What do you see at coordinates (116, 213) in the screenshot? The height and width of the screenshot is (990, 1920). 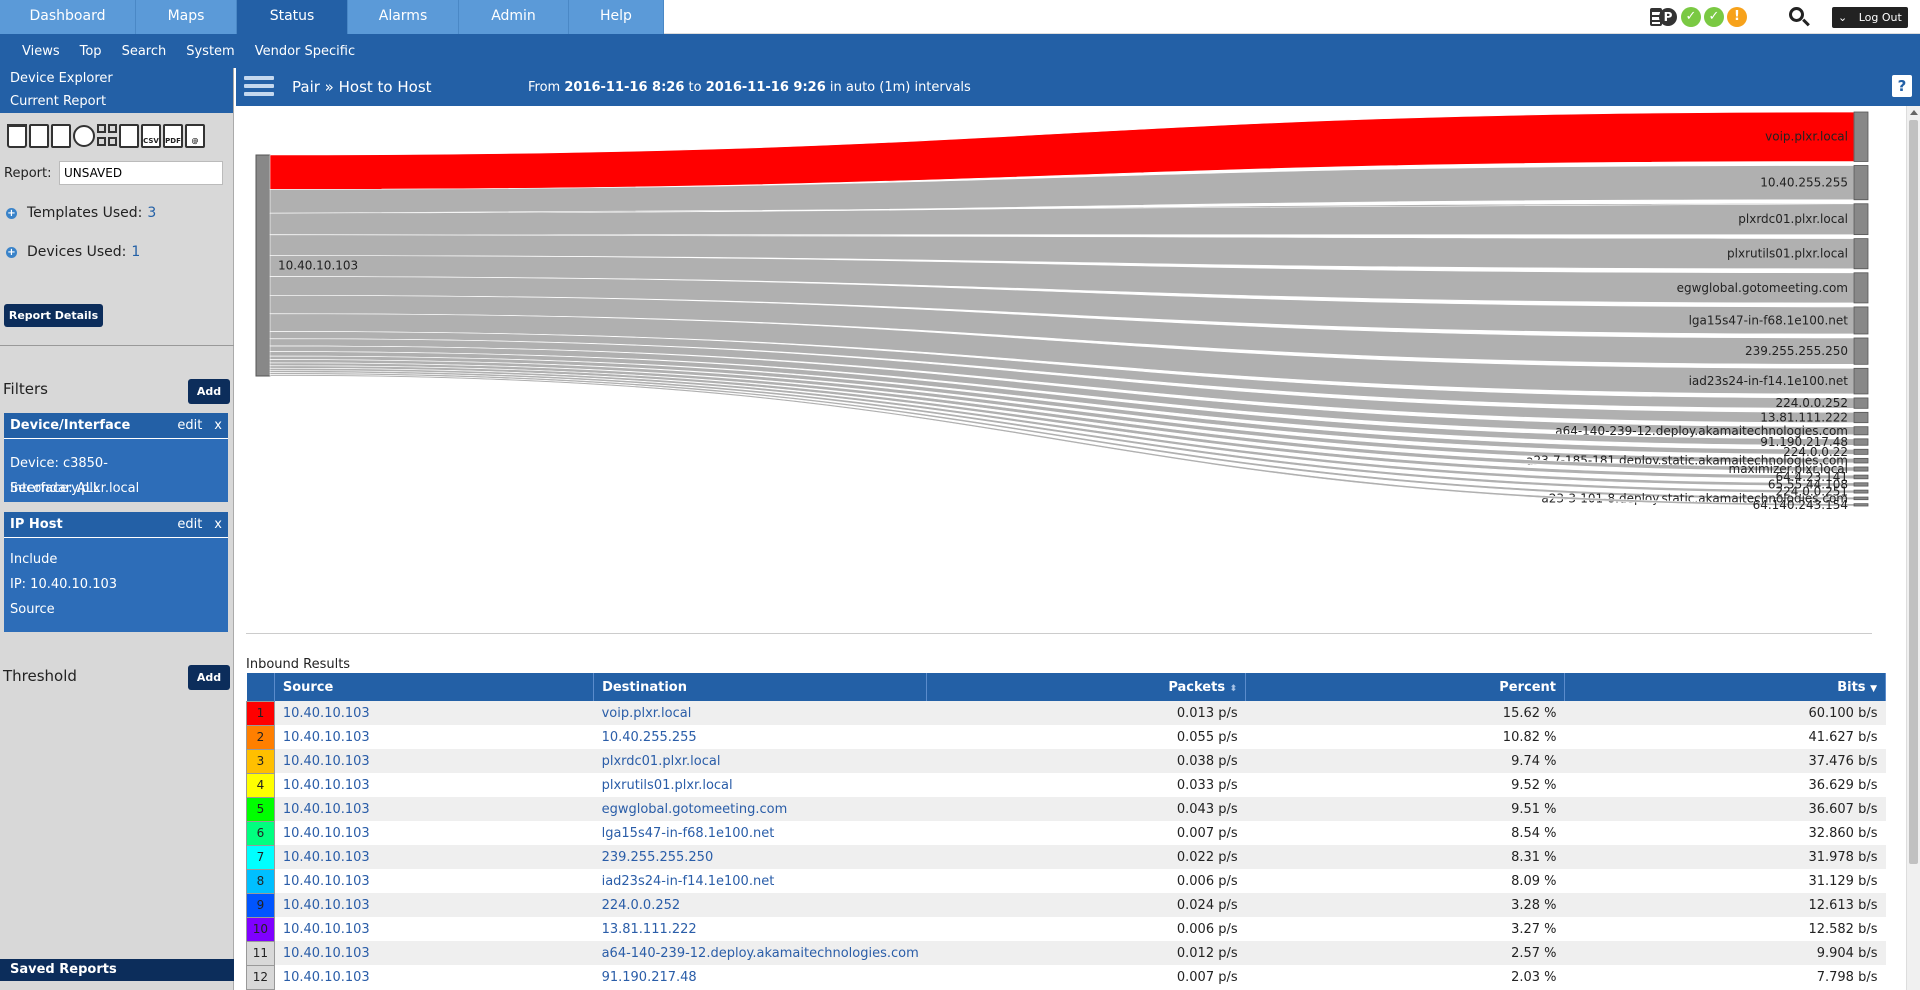 I see `templates-used-row: + Templates Used: 3` at bounding box center [116, 213].